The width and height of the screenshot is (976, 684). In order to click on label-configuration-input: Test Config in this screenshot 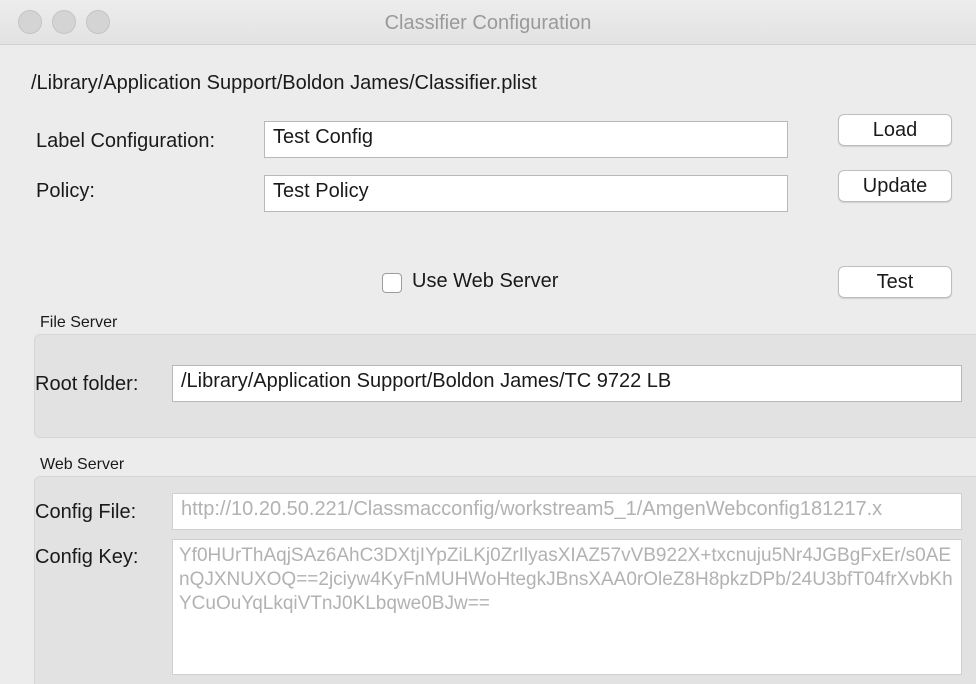, I will do `click(526, 139)`.